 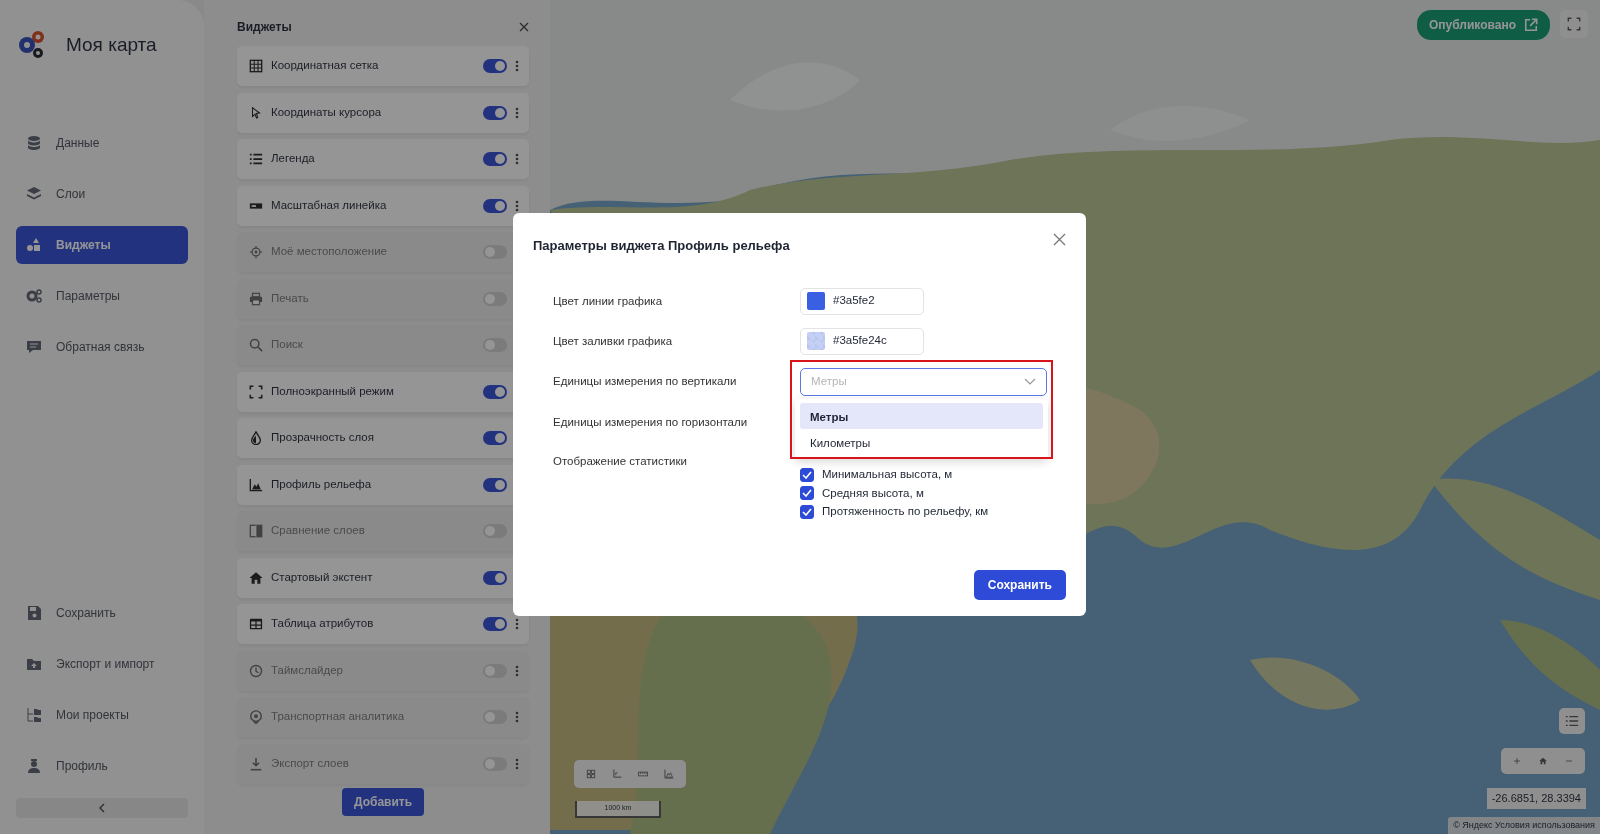 I want to click on widget-label: Профиль рельефа, so click(x=322, y=484).